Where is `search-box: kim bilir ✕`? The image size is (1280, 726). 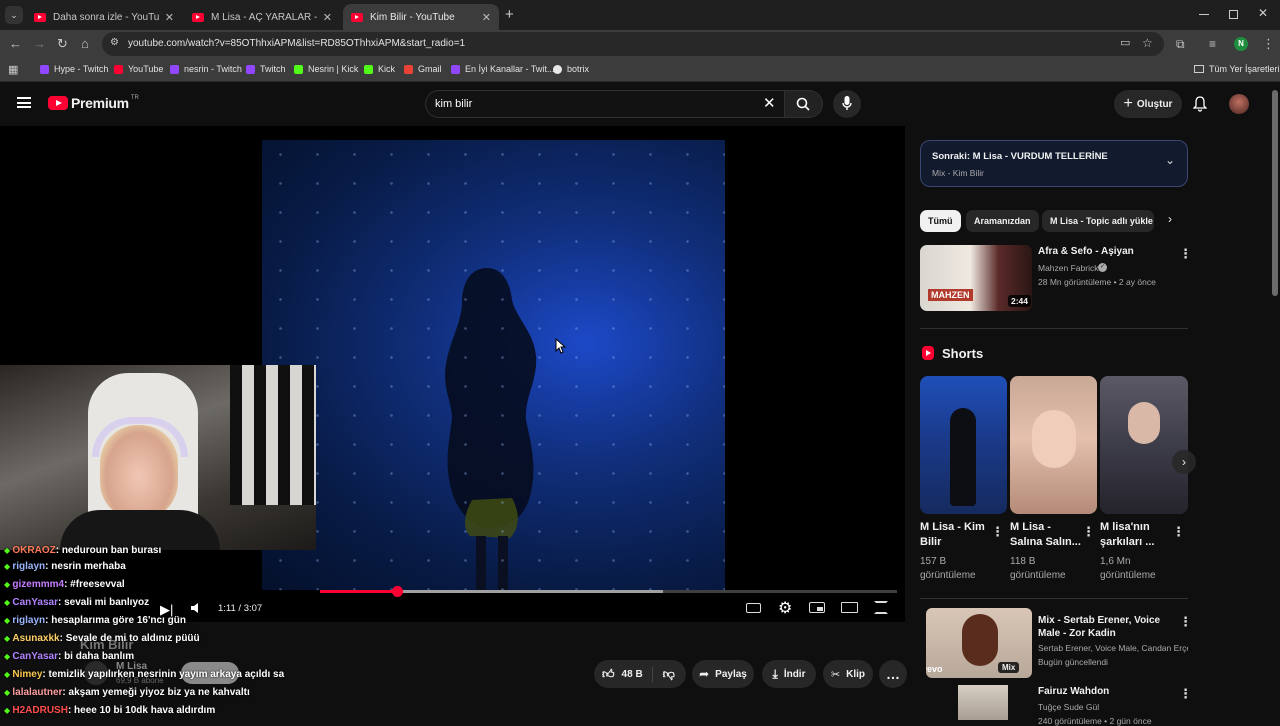 search-box: kim bilir ✕ is located at coordinates (605, 104).